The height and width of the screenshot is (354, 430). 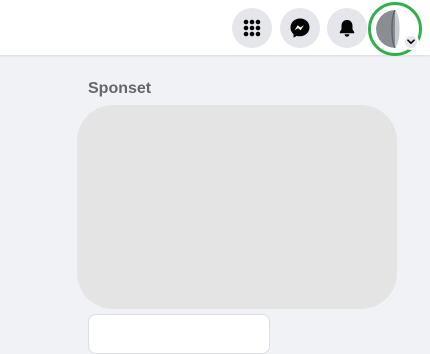 I want to click on menu-grid-icon, so click(x=252, y=28).